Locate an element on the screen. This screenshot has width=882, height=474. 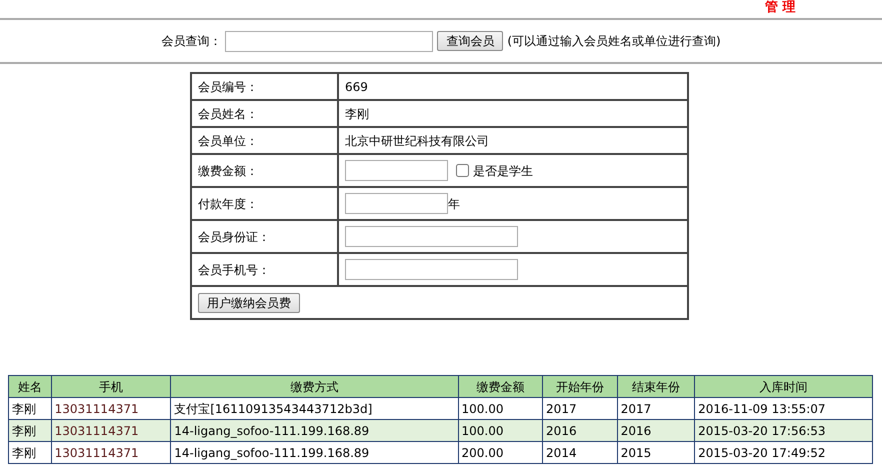
column-header: 入库时间 is located at coordinates (783, 387).